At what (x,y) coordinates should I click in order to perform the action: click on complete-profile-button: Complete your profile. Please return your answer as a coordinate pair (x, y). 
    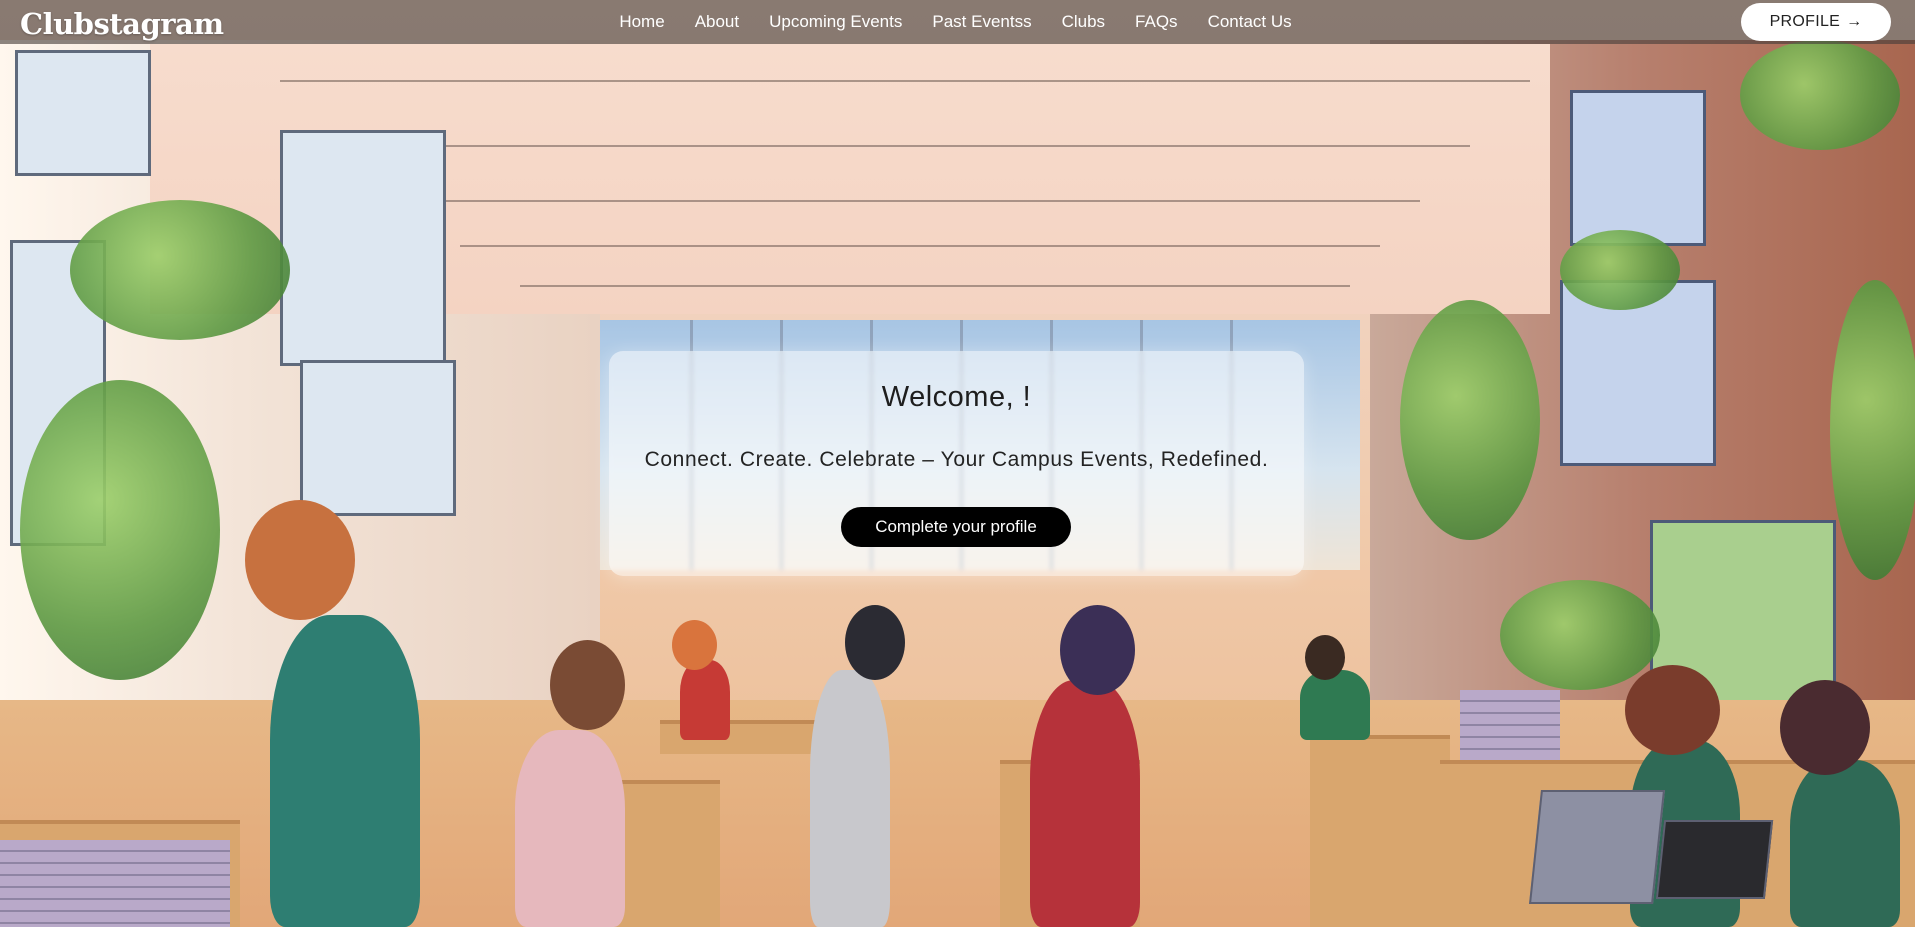
    Looking at the image, I should click on (956, 527).